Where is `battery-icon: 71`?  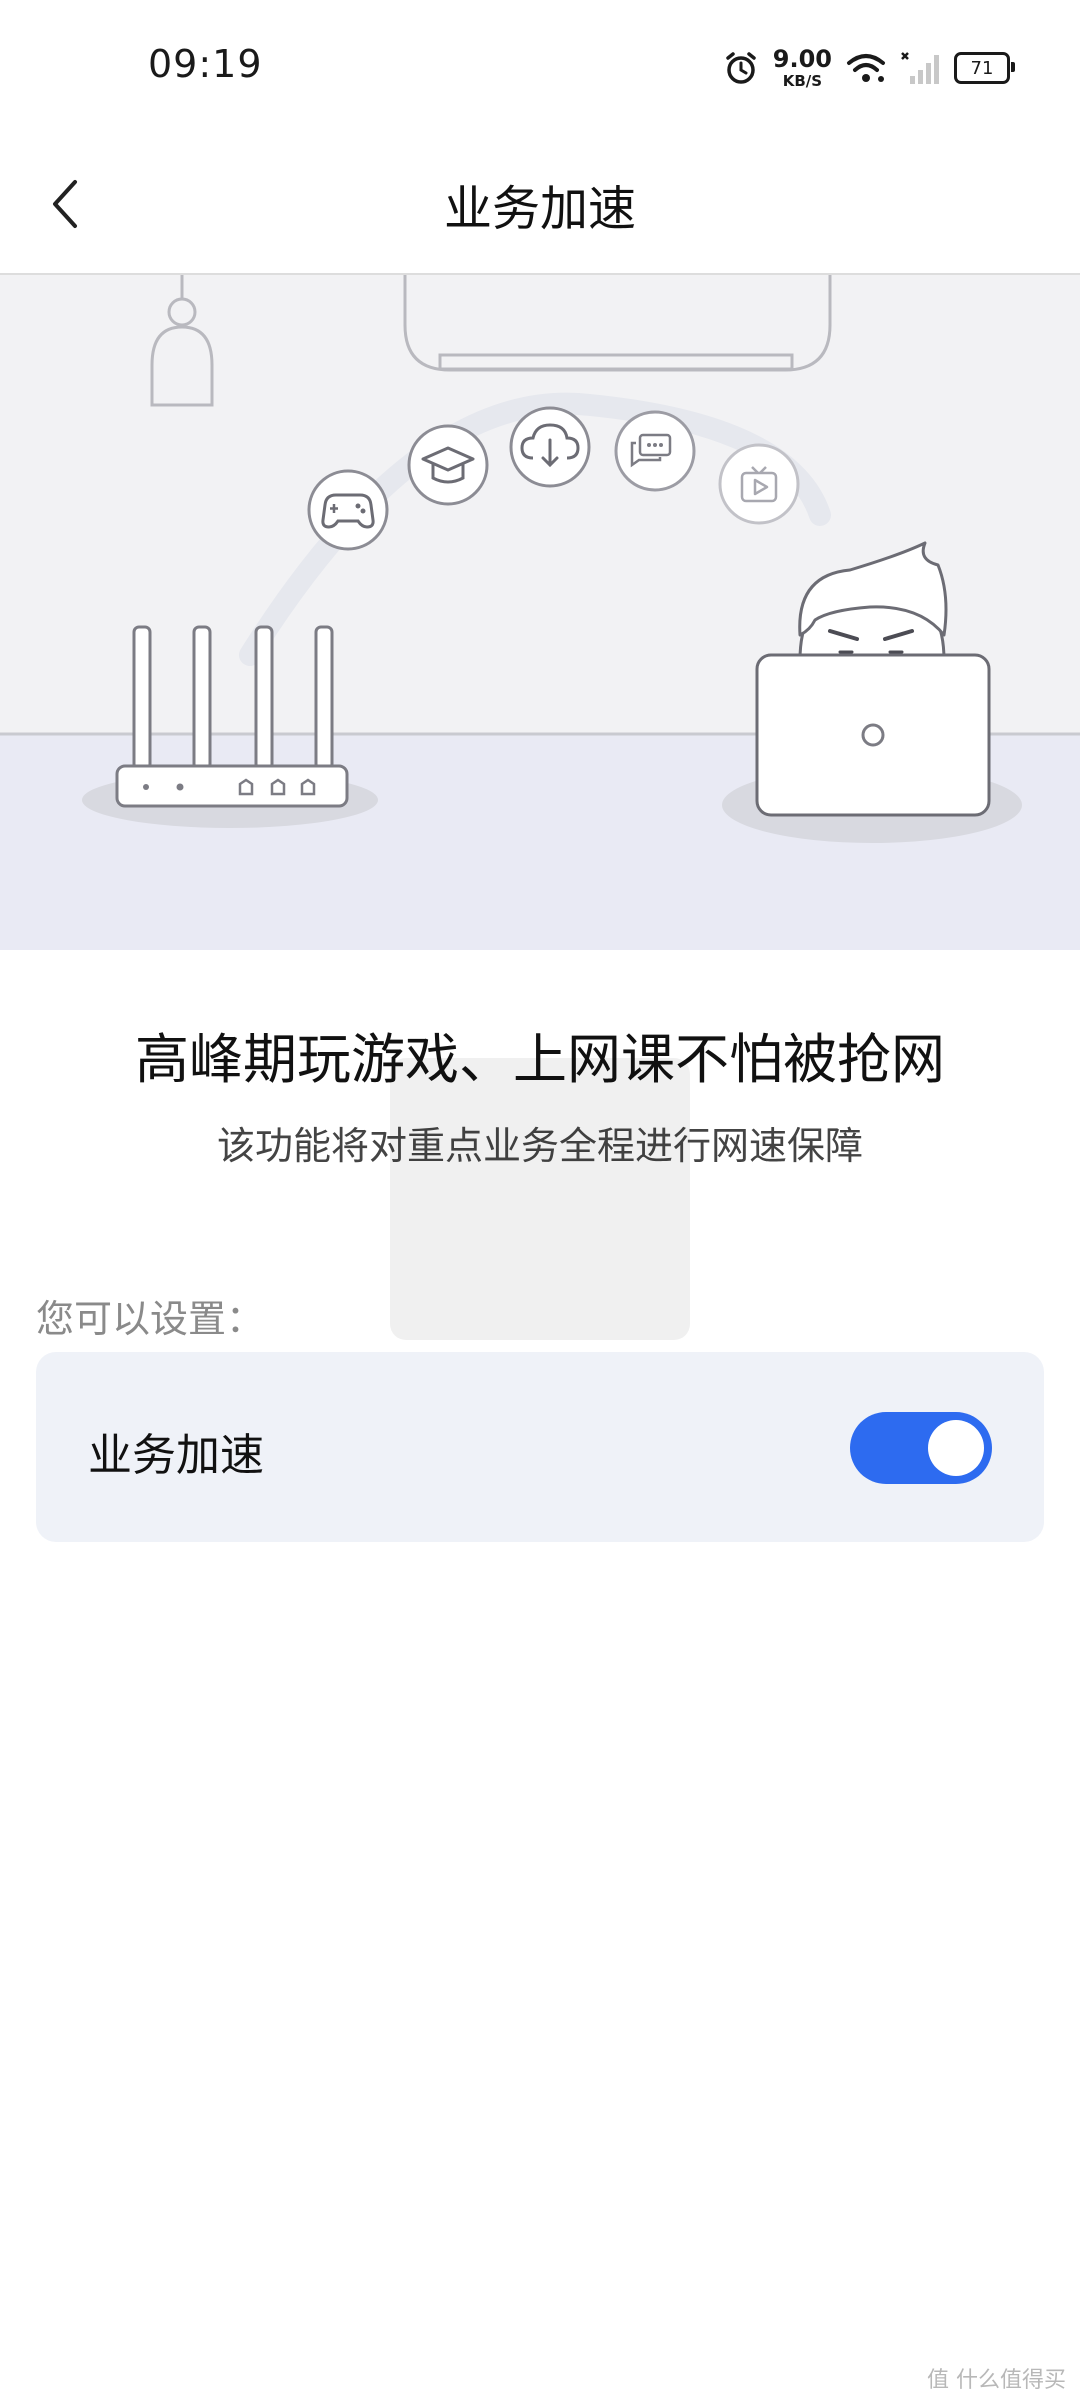
battery-icon: 71 is located at coordinates (984, 68).